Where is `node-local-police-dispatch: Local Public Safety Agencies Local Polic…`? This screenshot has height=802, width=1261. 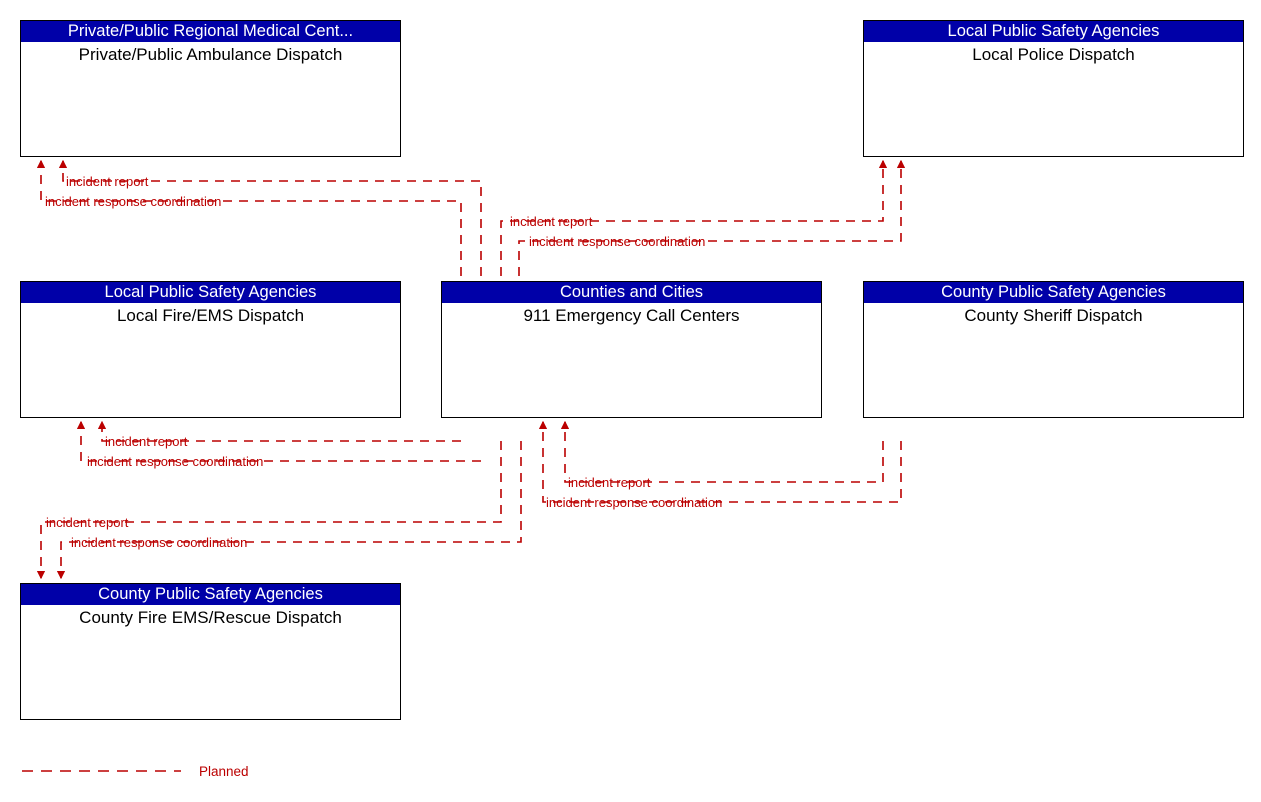 node-local-police-dispatch: Local Public Safety Agencies Local Polic… is located at coordinates (1053, 88).